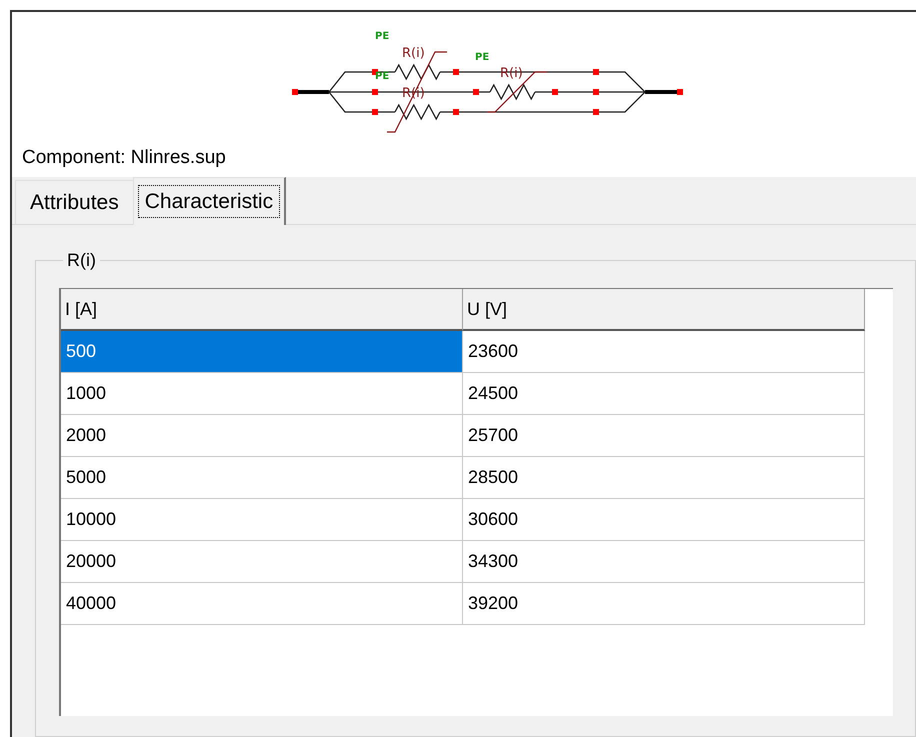  I want to click on column-header: U [V], so click(664, 310).